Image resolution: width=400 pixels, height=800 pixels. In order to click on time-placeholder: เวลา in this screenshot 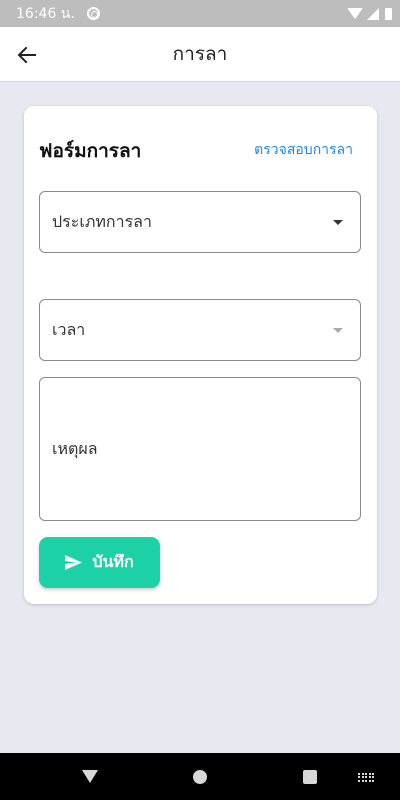, I will do `click(69, 329)`.